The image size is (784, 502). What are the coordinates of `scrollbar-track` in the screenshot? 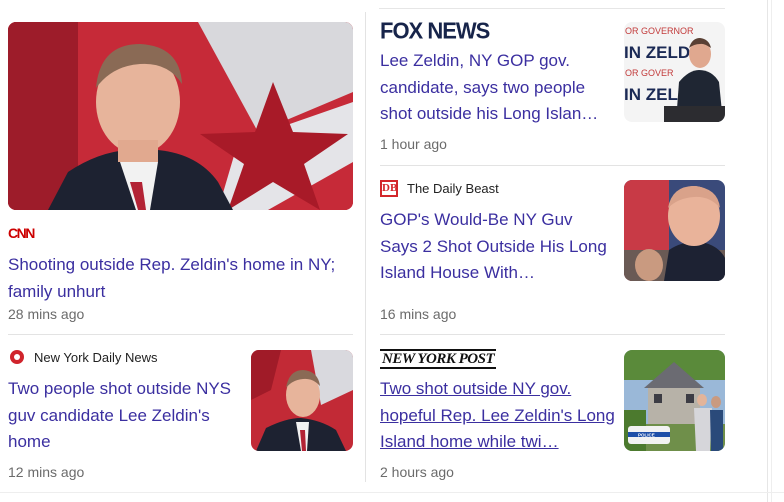 It's located at (767, 251).